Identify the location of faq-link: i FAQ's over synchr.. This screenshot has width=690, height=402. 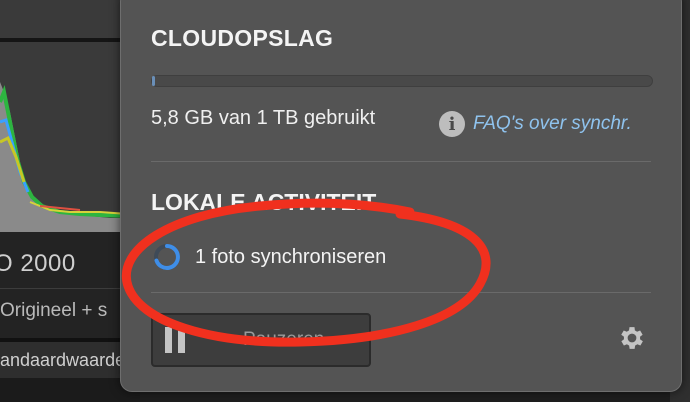
(535, 124).